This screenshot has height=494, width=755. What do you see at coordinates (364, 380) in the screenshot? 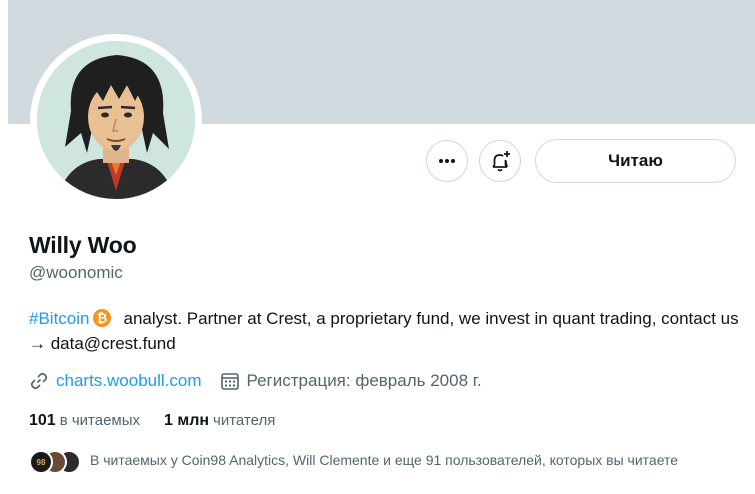
I see `joined-date: Регистрация: февраль 2008 г.` at bounding box center [364, 380].